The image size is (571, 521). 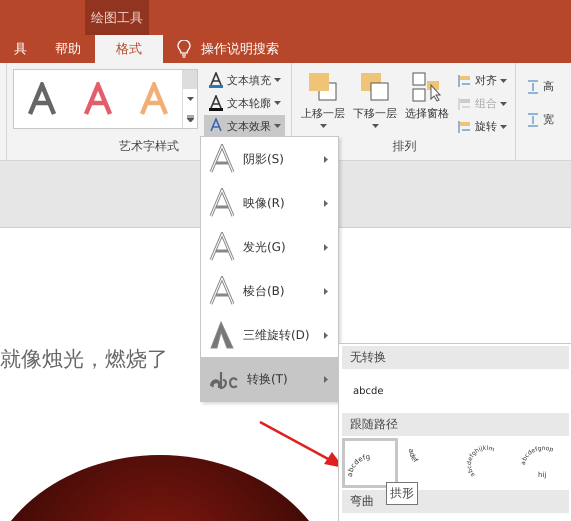 What do you see at coordinates (244, 80) in the screenshot?
I see `text-command-button: 文本填充` at bounding box center [244, 80].